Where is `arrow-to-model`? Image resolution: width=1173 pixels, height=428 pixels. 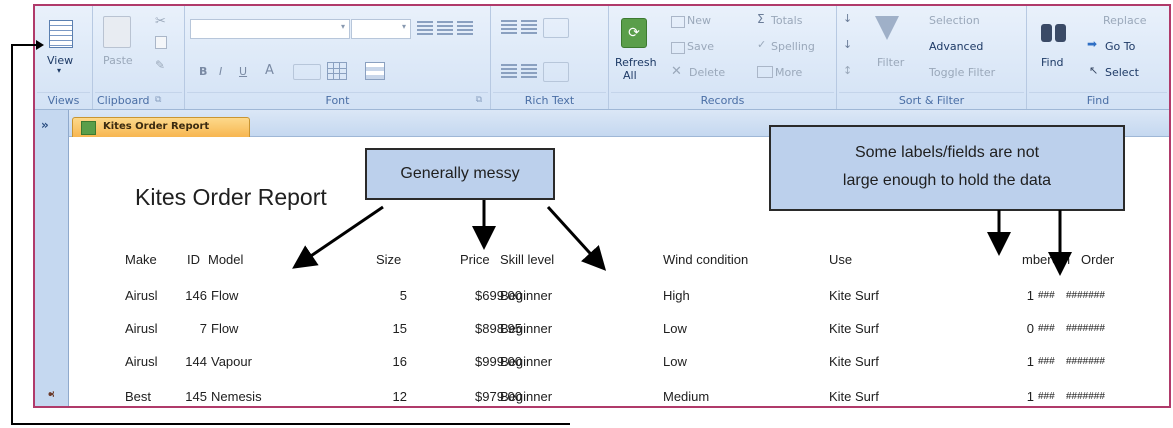
arrow-to-model is located at coordinates (338, 237).